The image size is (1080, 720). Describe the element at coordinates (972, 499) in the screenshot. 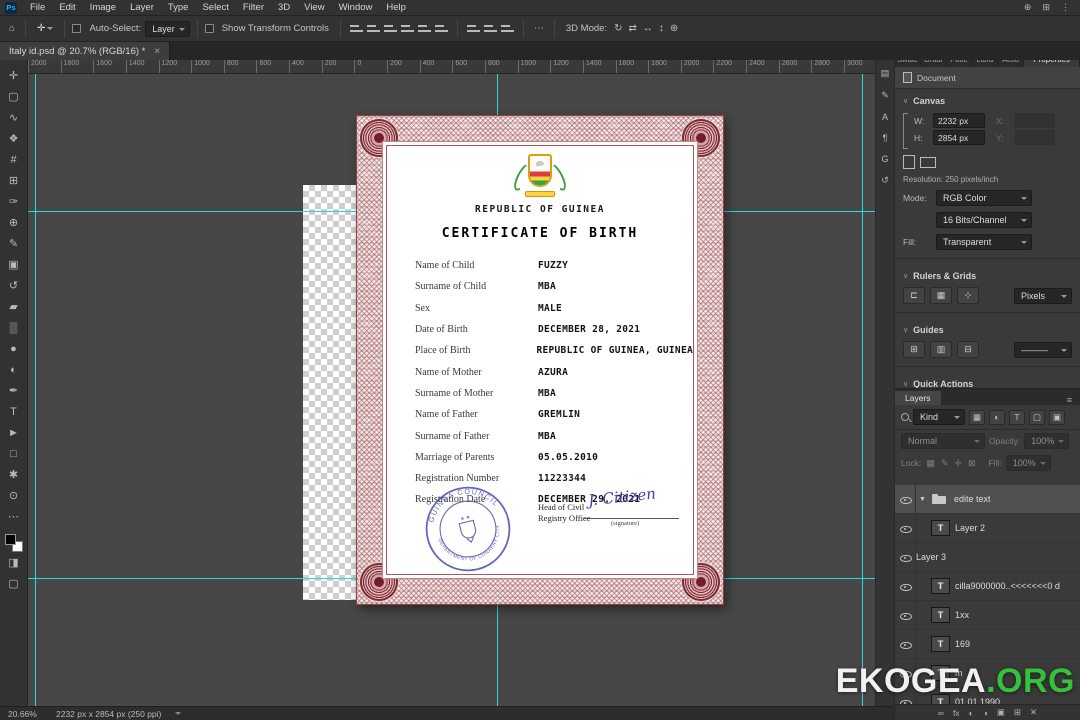

I see `layer-name: edite text` at that location.